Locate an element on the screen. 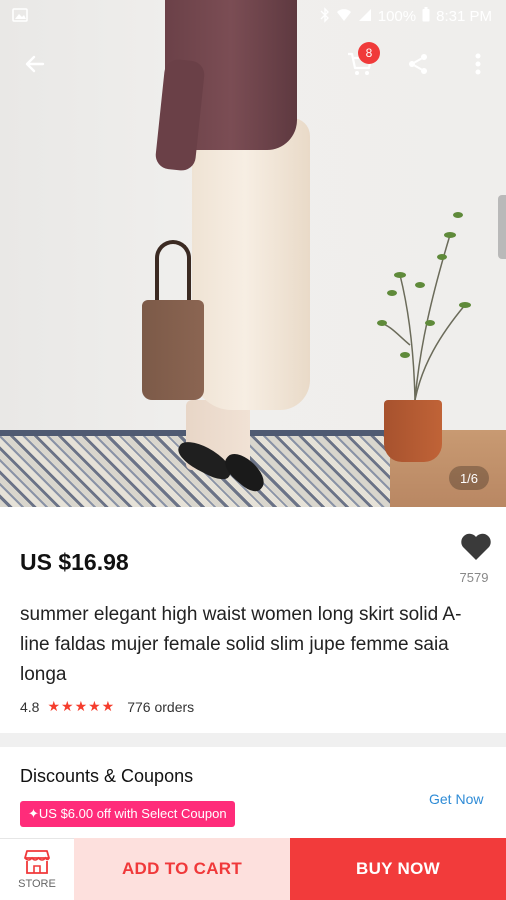 Image resolution: width=506 pixels, height=900 pixels. rating-value: 4.8 is located at coordinates (30, 706).